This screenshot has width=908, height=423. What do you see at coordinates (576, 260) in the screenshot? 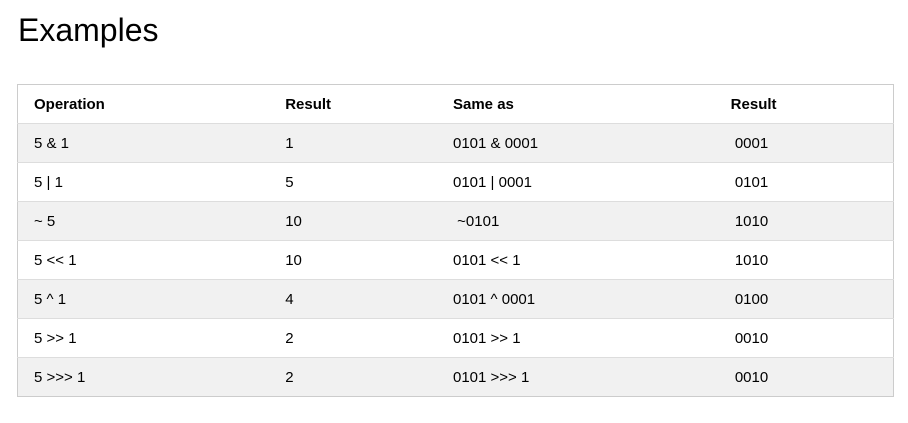
I see `cell-same-as: 0101 << 1` at bounding box center [576, 260].